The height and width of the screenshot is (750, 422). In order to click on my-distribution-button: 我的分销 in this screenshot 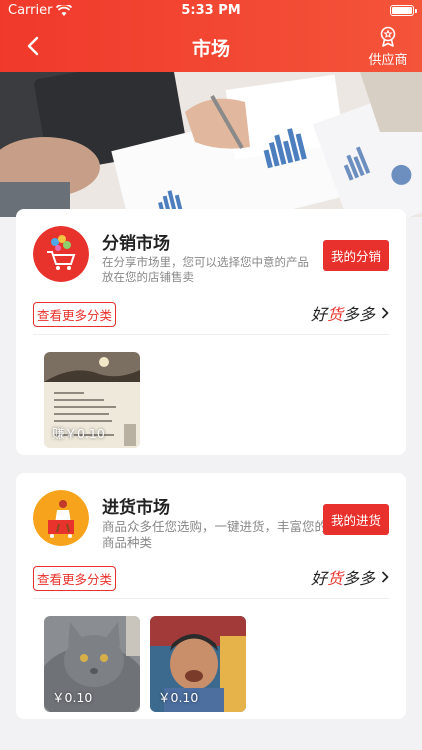, I will do `click(355, 255)`.